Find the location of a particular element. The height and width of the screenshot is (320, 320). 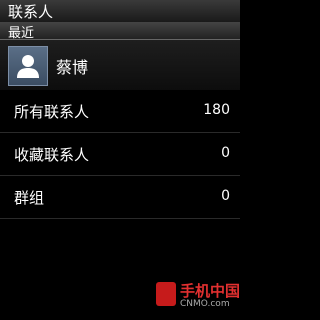

list-item-label: 群组 is located at coordinates (29, 198).